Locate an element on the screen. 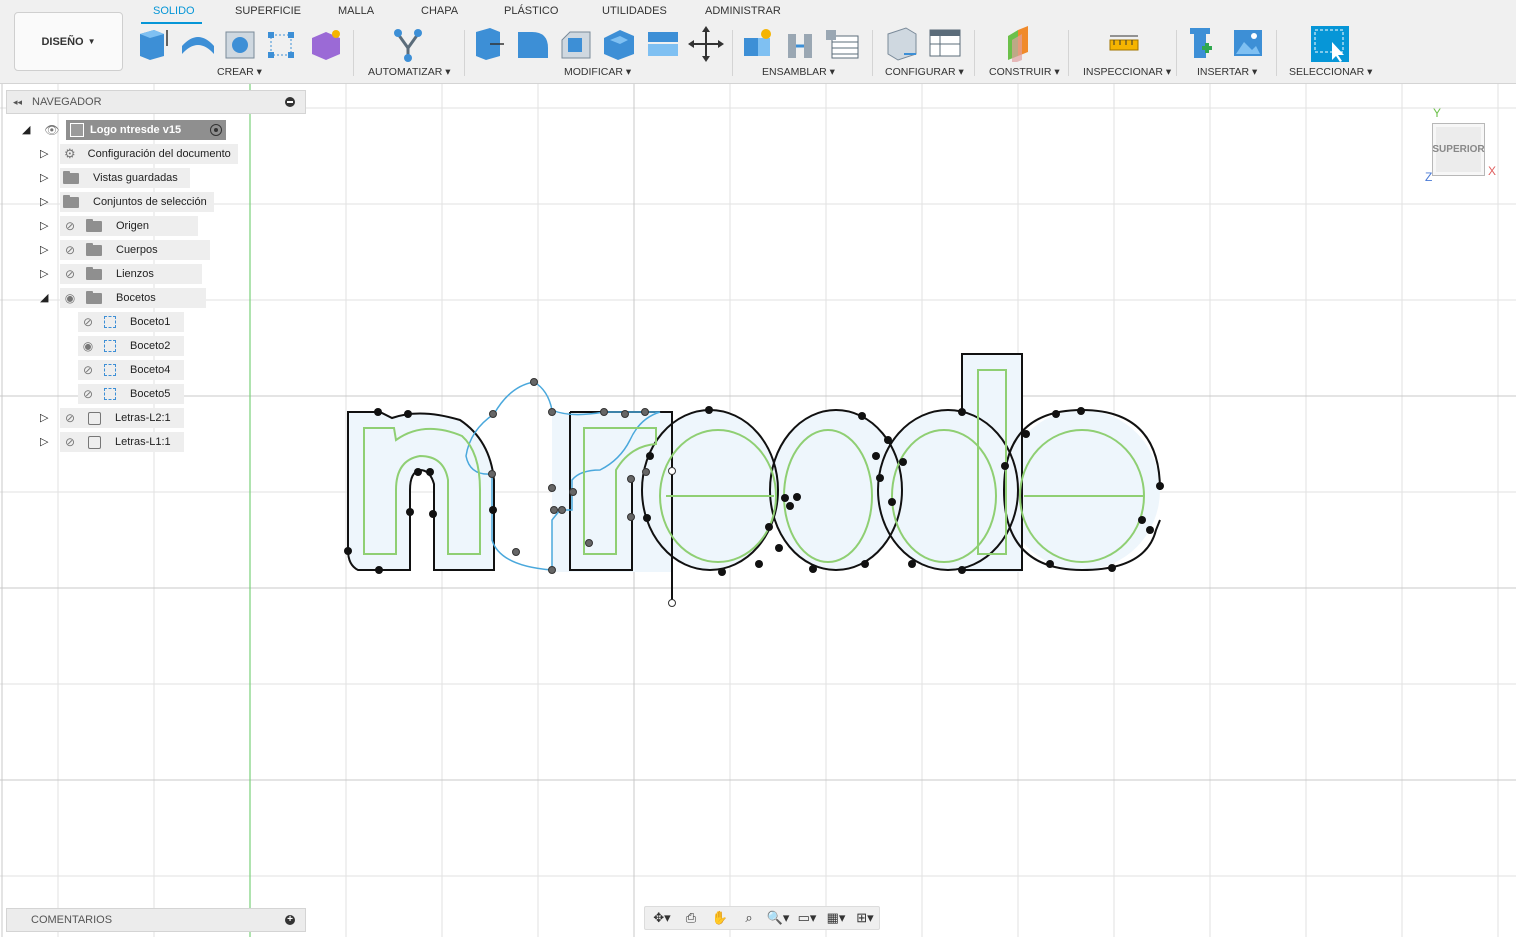 The image size is (1516, 937). comments-panel: COMENTARIOS + is located at coordinates (156, 920).